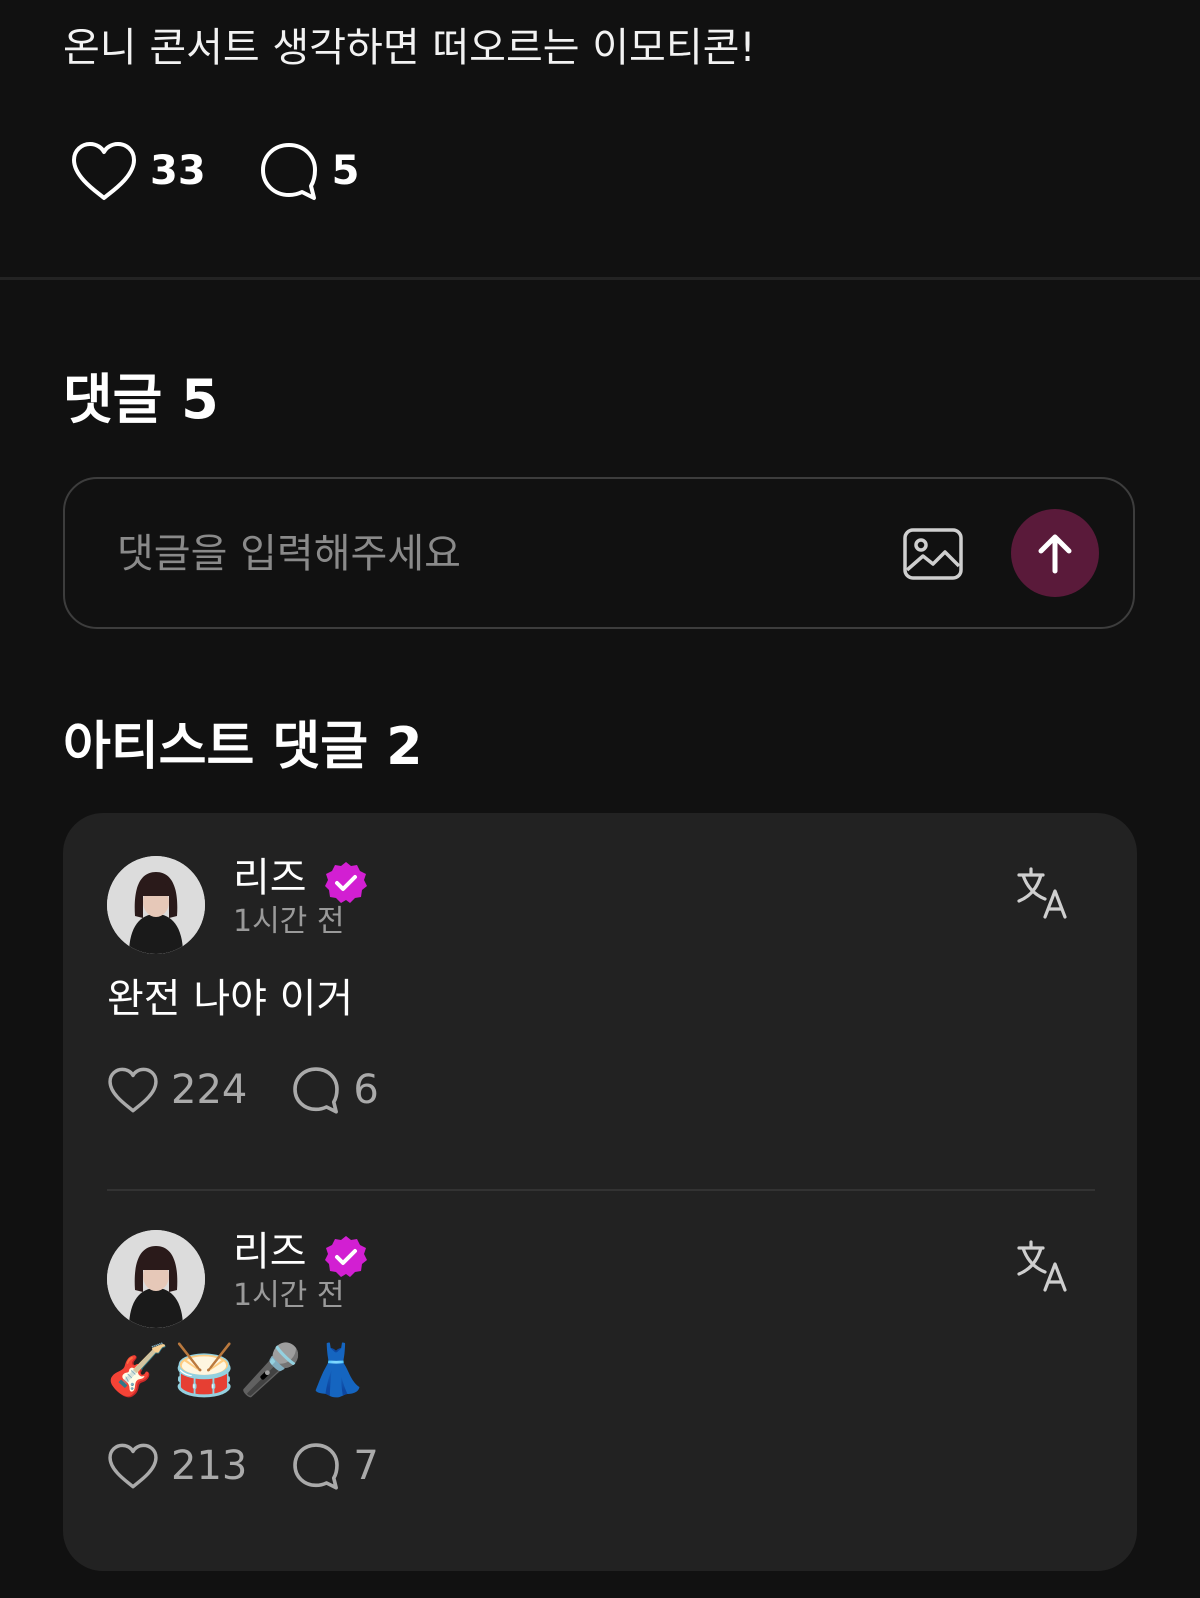  I want to click on arrow-up-icon, so click(1055, 554).